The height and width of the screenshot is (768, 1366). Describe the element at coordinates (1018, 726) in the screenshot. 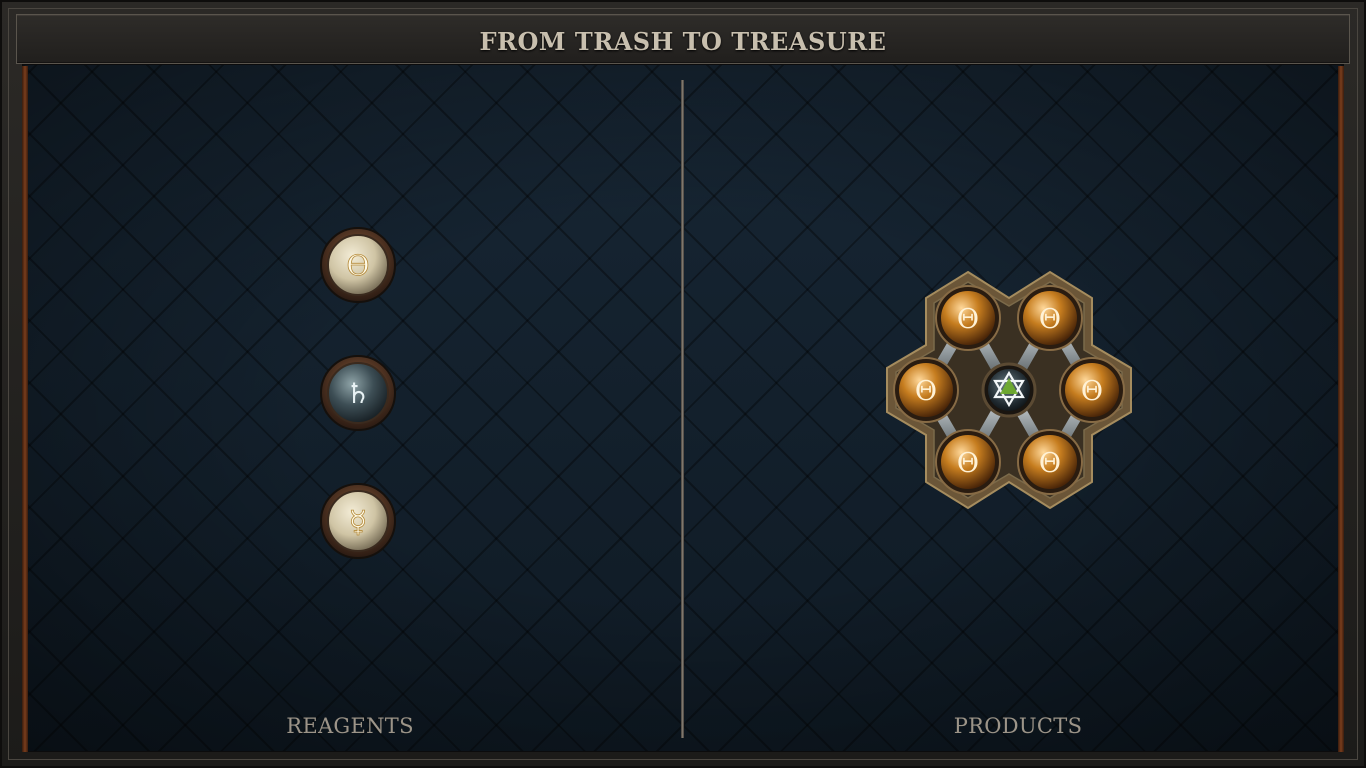

I see `products-label: PRODUCTS` at that location.